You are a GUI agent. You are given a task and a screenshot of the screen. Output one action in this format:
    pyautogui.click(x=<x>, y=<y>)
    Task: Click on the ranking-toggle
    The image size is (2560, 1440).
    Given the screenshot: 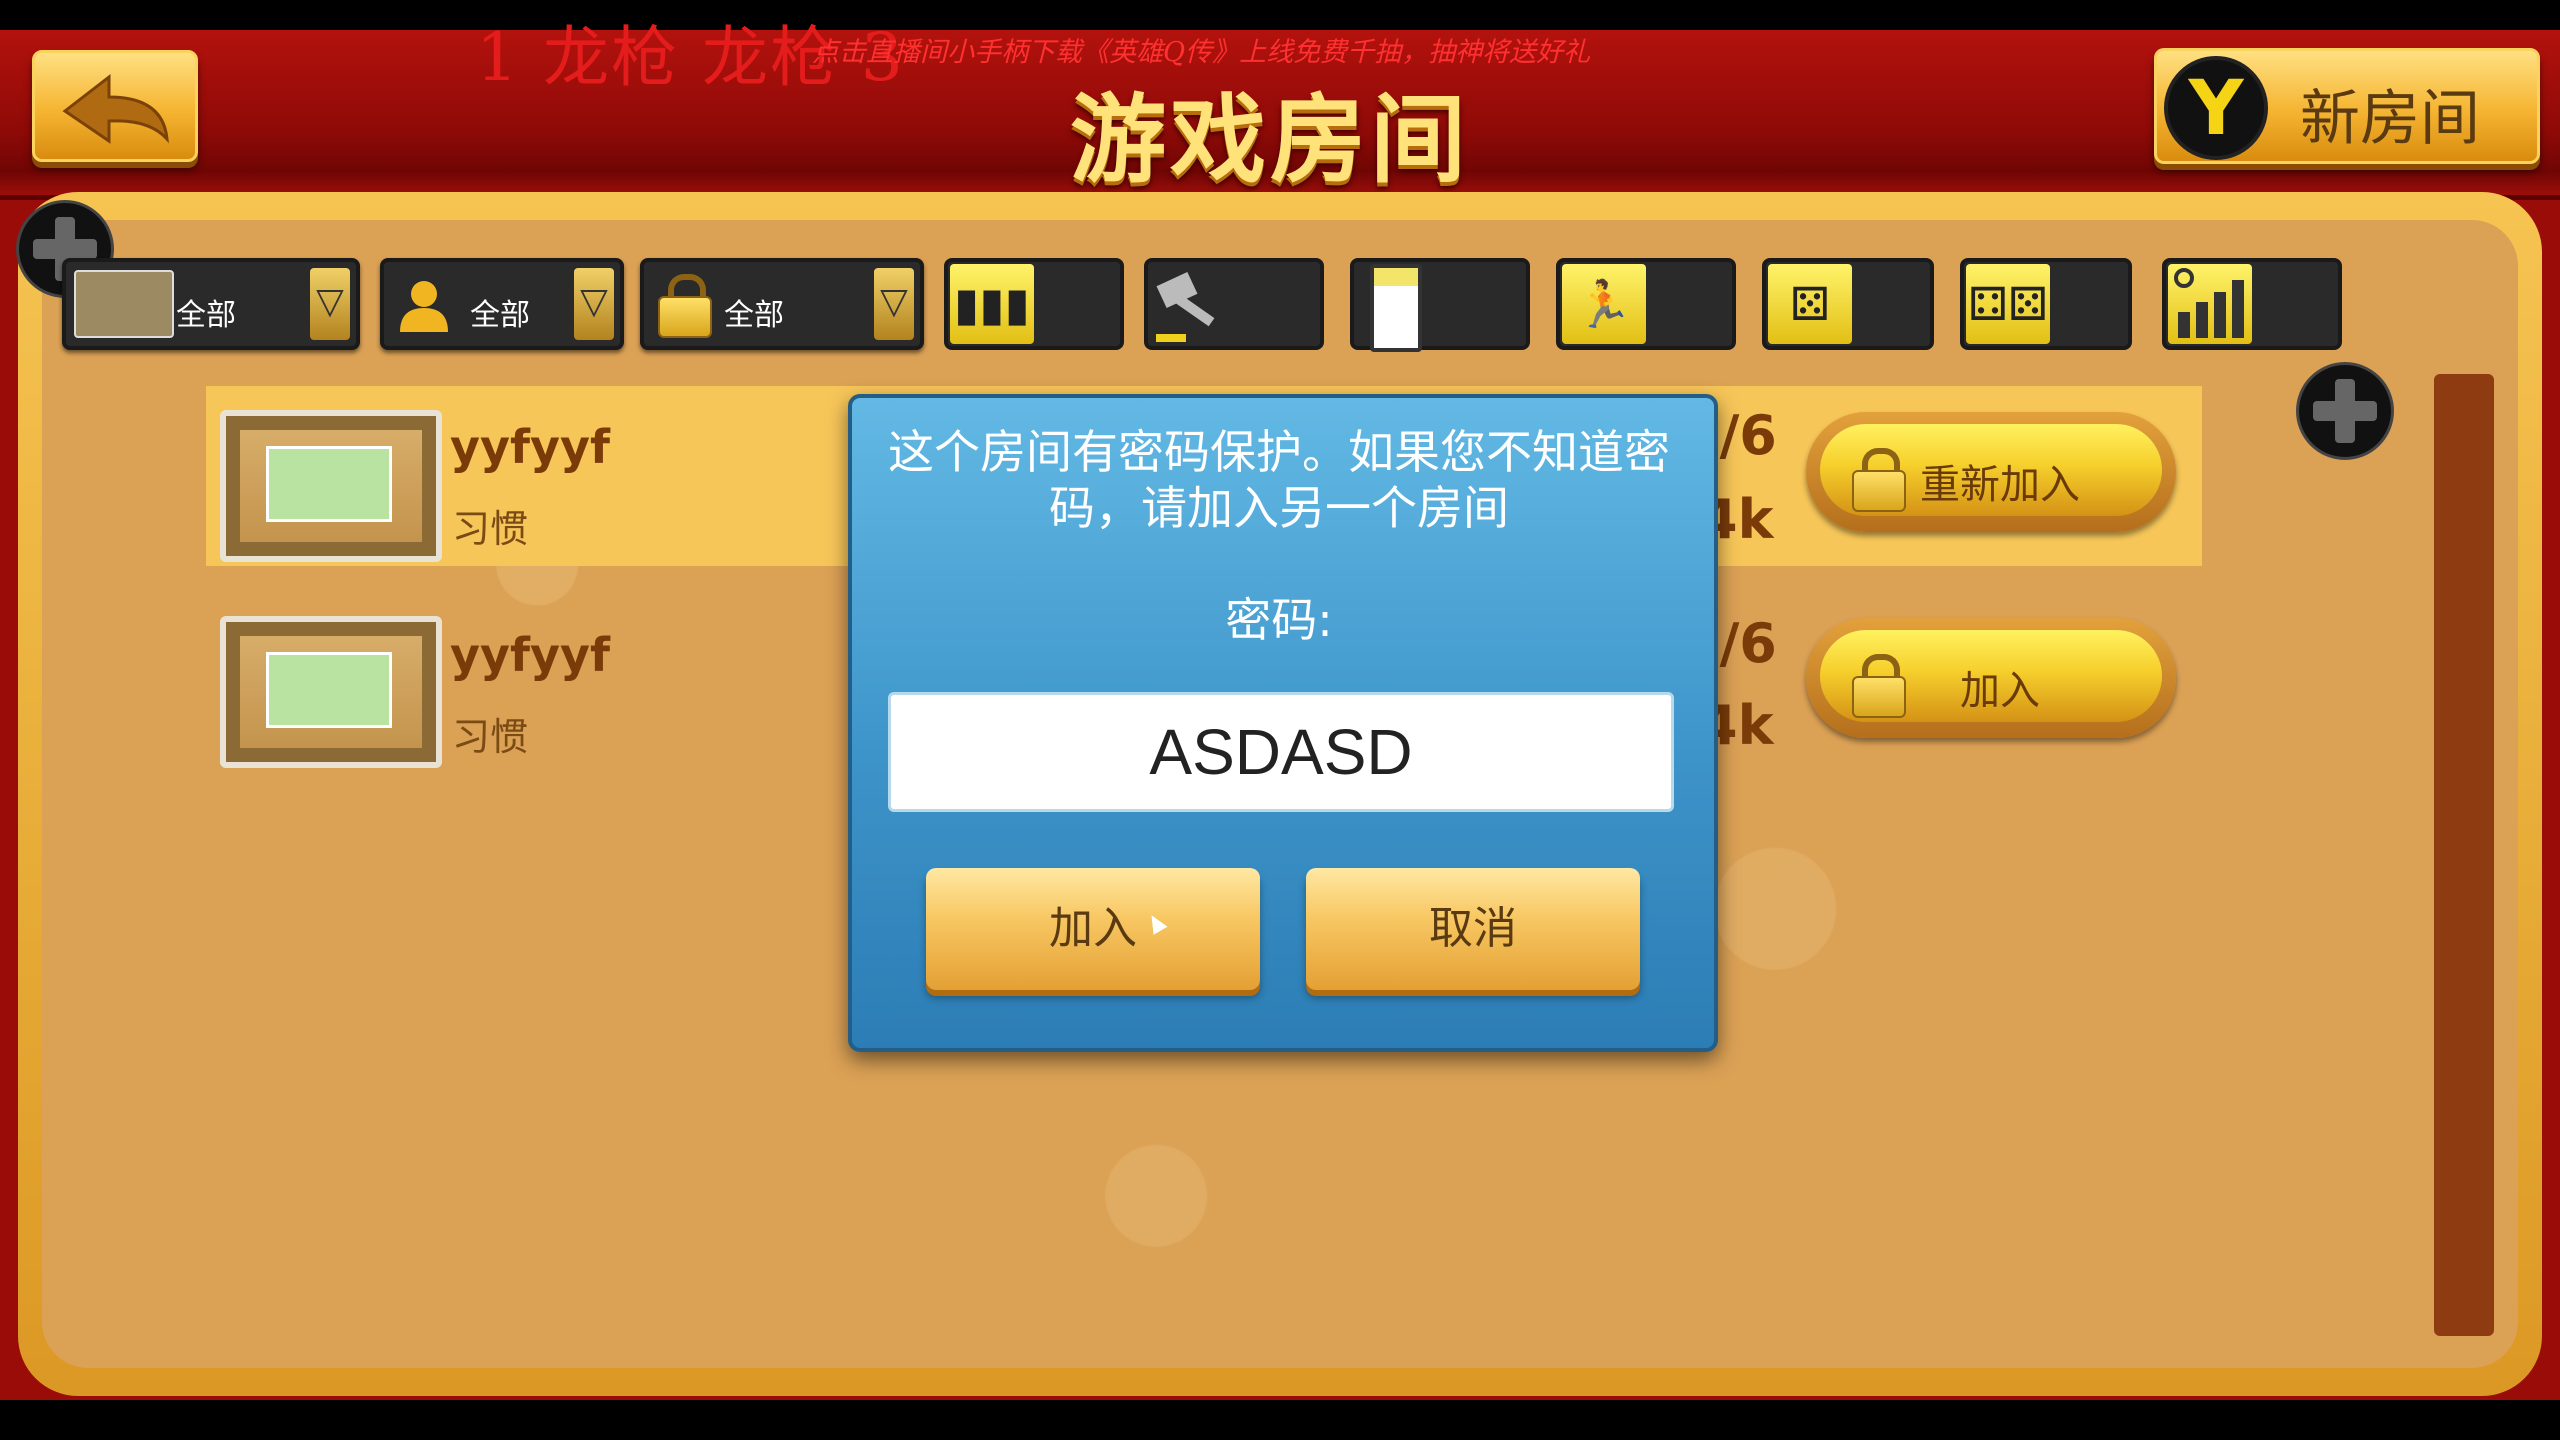 What is the action you would take?
    pyautogui.click(x=2252, y=304)
    